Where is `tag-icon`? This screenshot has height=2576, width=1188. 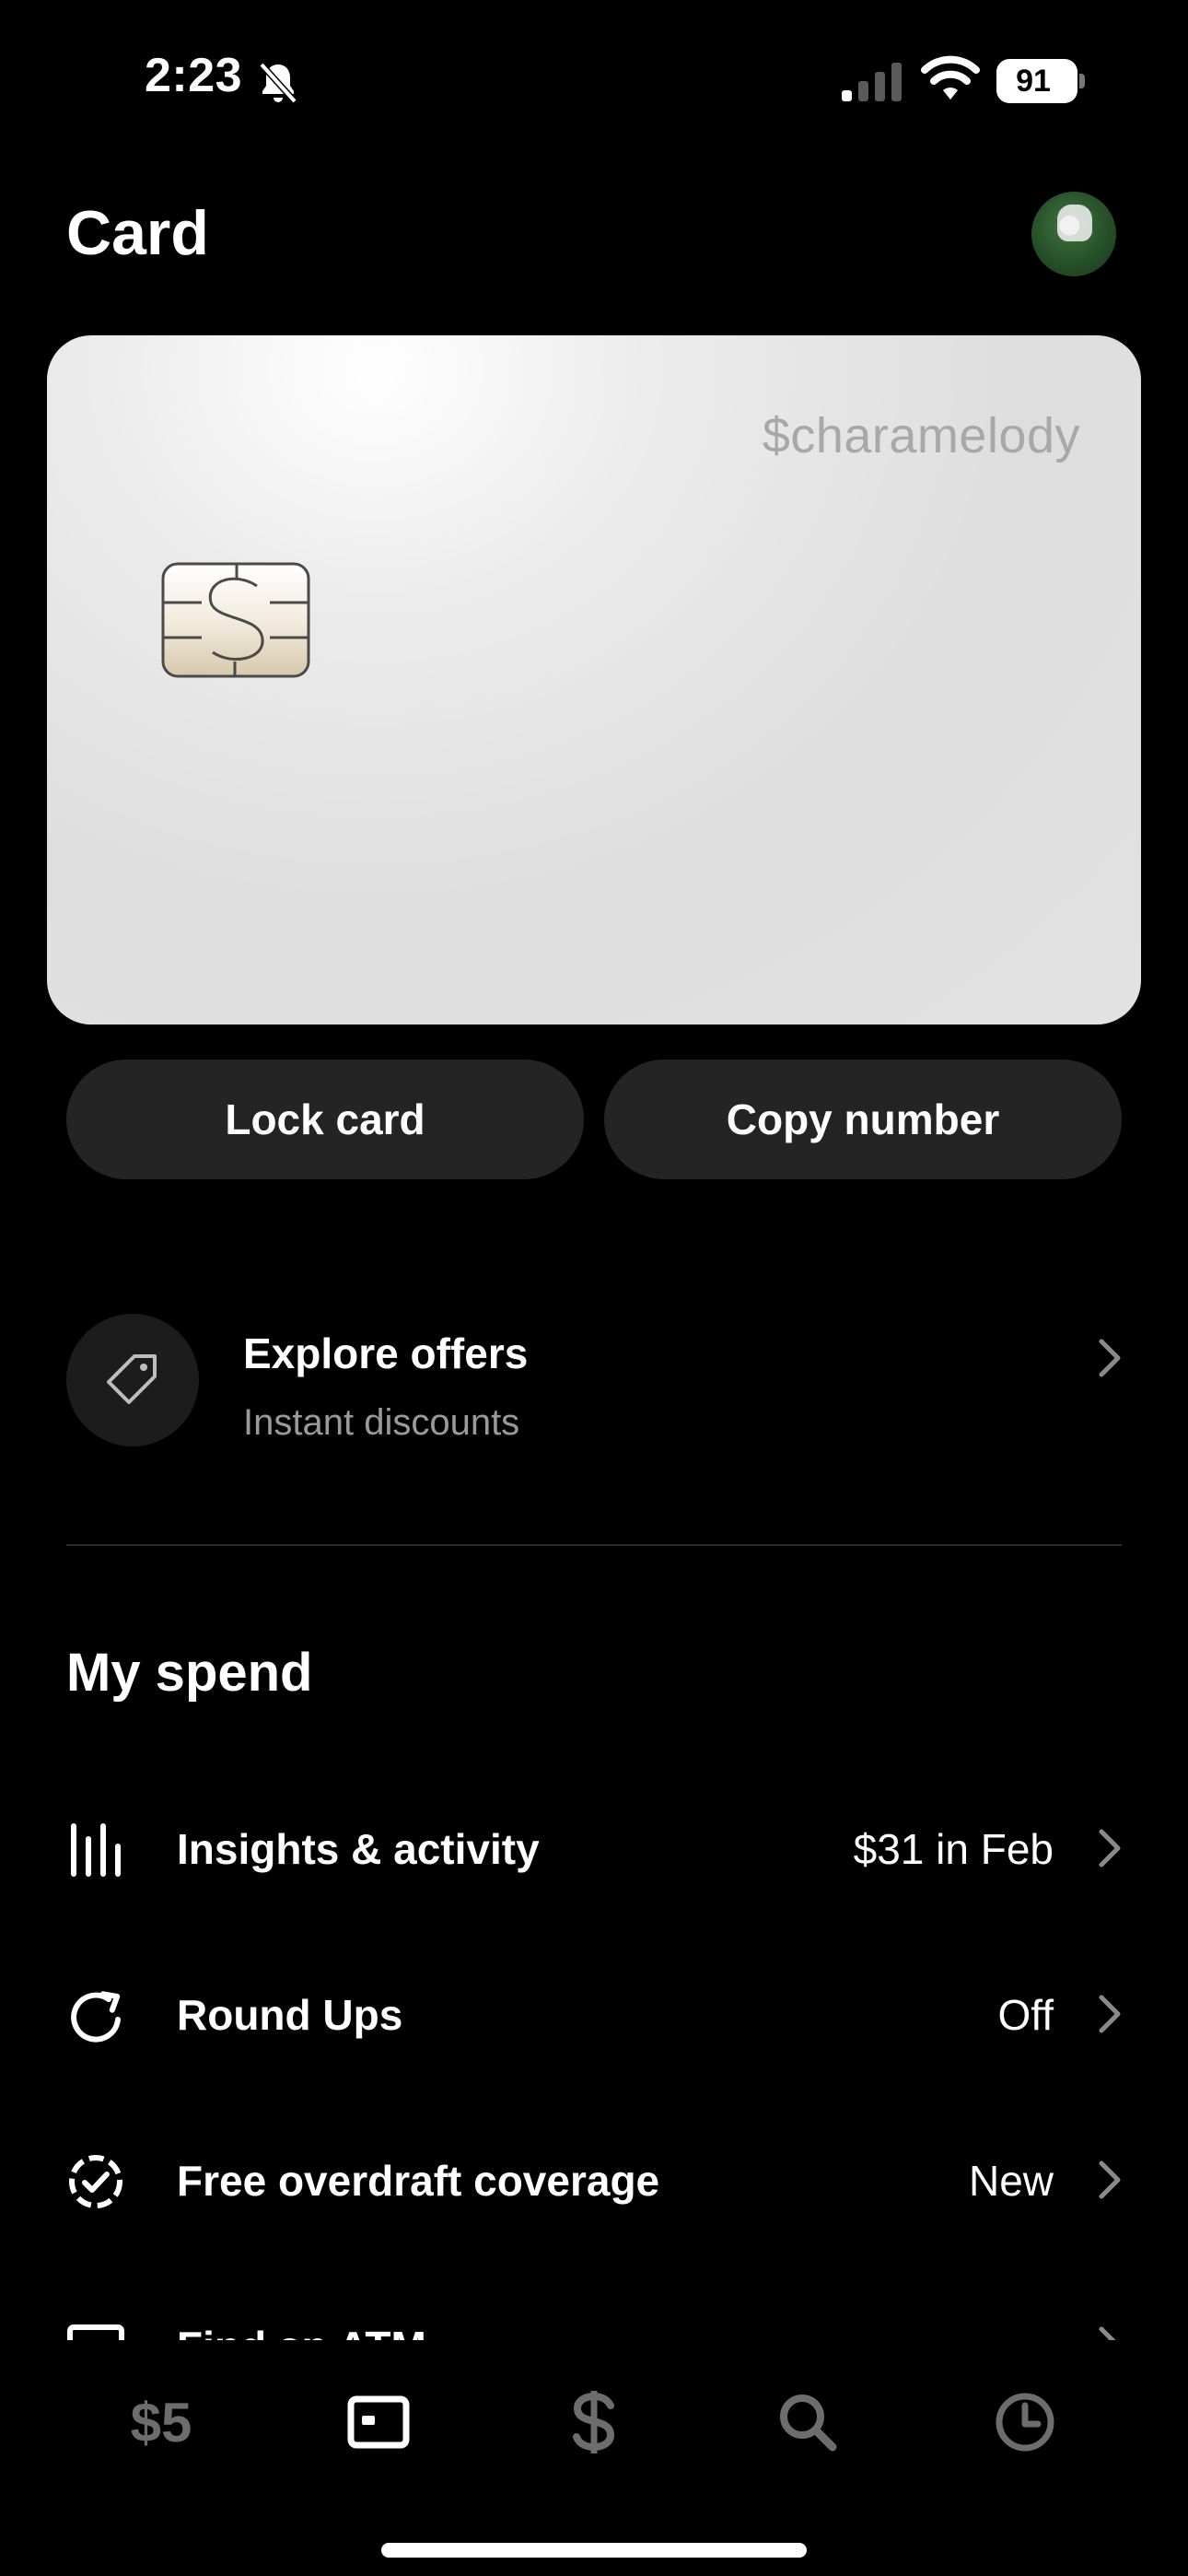 tag-icon is located at coordinates (132, 1379).